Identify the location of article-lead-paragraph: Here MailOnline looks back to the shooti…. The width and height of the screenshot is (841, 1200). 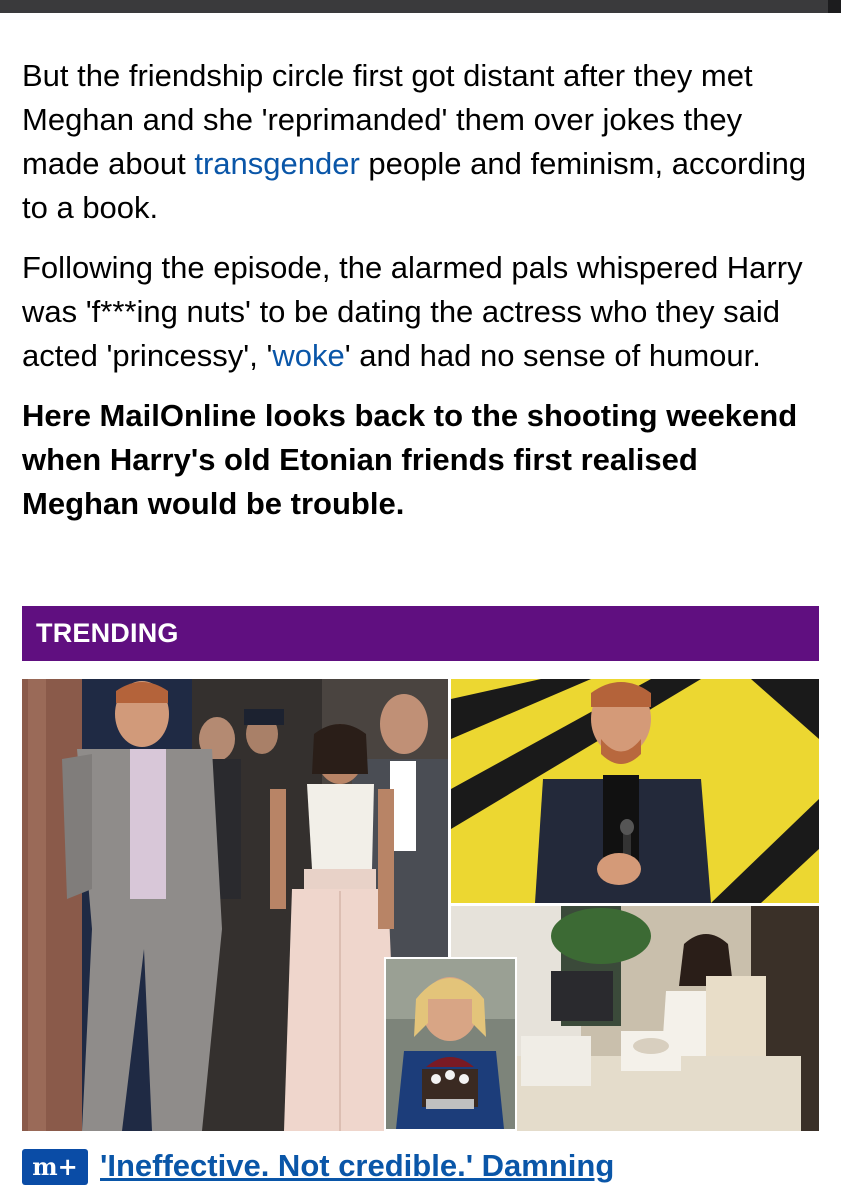
(410, 459).